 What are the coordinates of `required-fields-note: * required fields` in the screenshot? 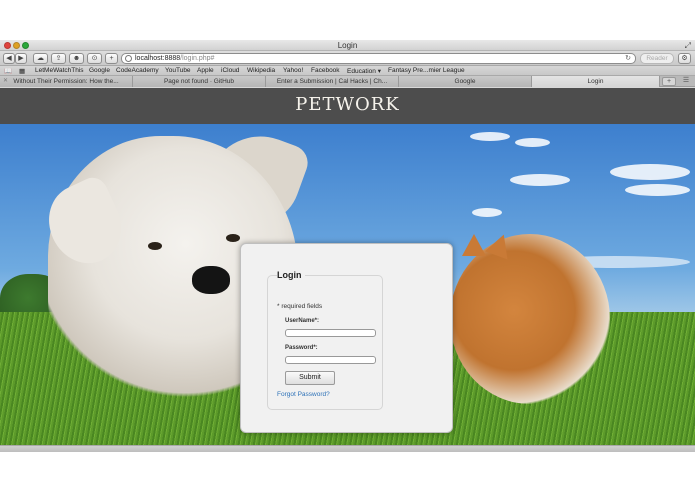 It's located at (300, 306).